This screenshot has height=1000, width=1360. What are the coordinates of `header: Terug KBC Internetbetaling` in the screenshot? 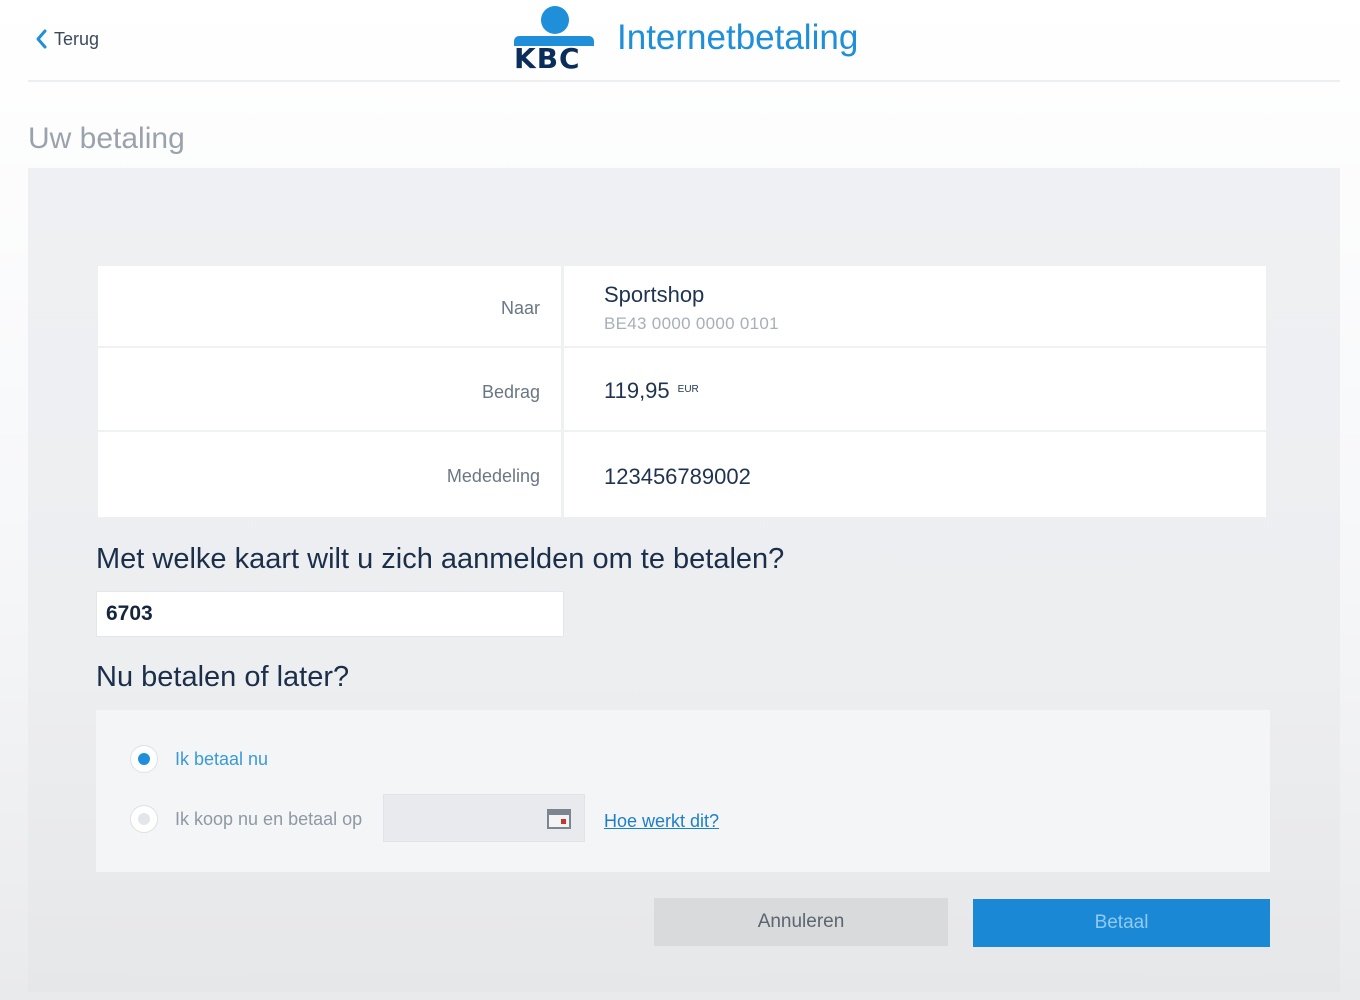 It's located at (680, 41).